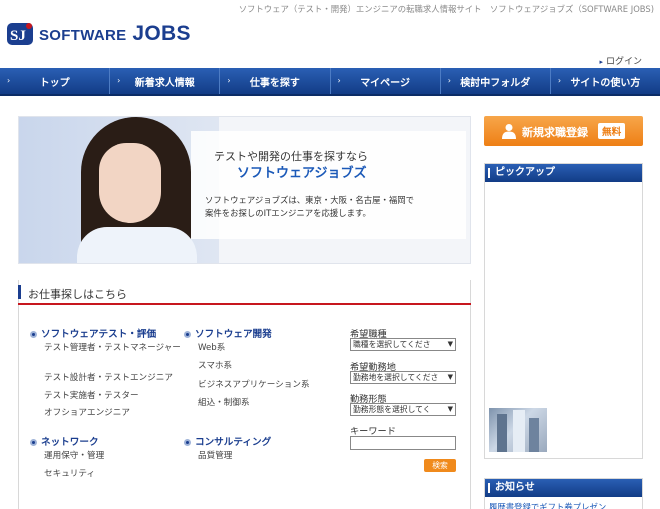 This screenshot has width=660, height=509. I want to click on subcategory-link: テスト管理者・テストマネージャー, so click(112, 348).